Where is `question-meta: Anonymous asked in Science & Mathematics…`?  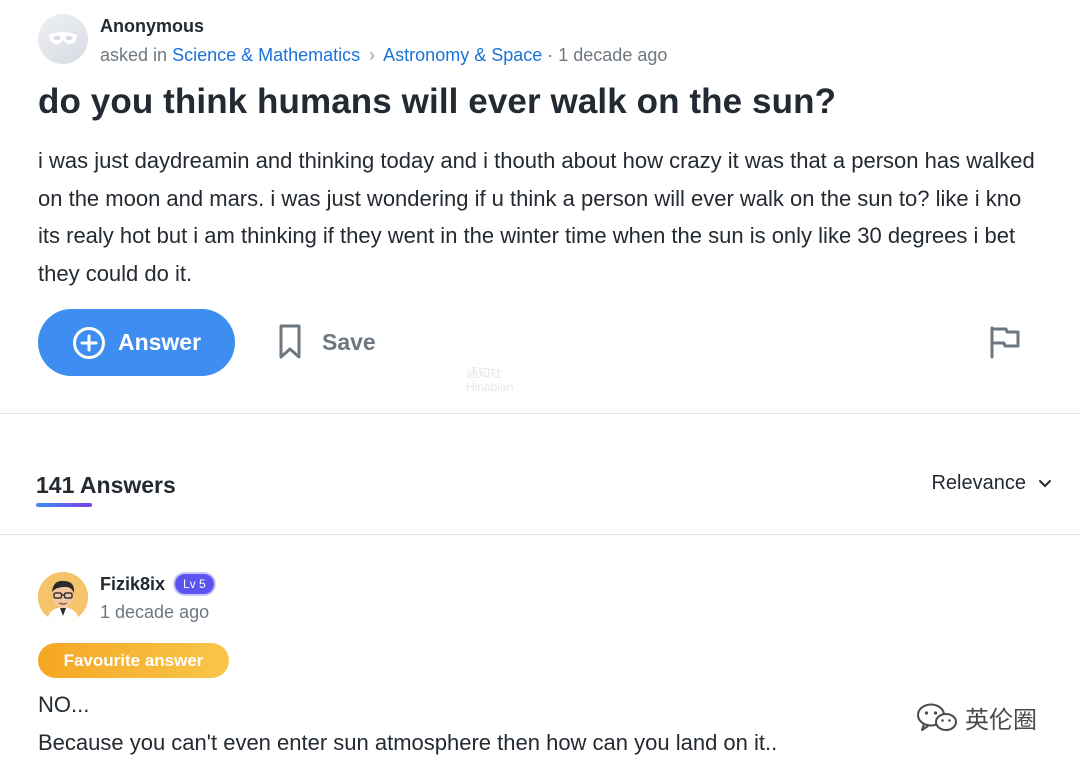
question-meta: Anonymous asked in Science & Mathematics… is located at coordinates (383, 40).